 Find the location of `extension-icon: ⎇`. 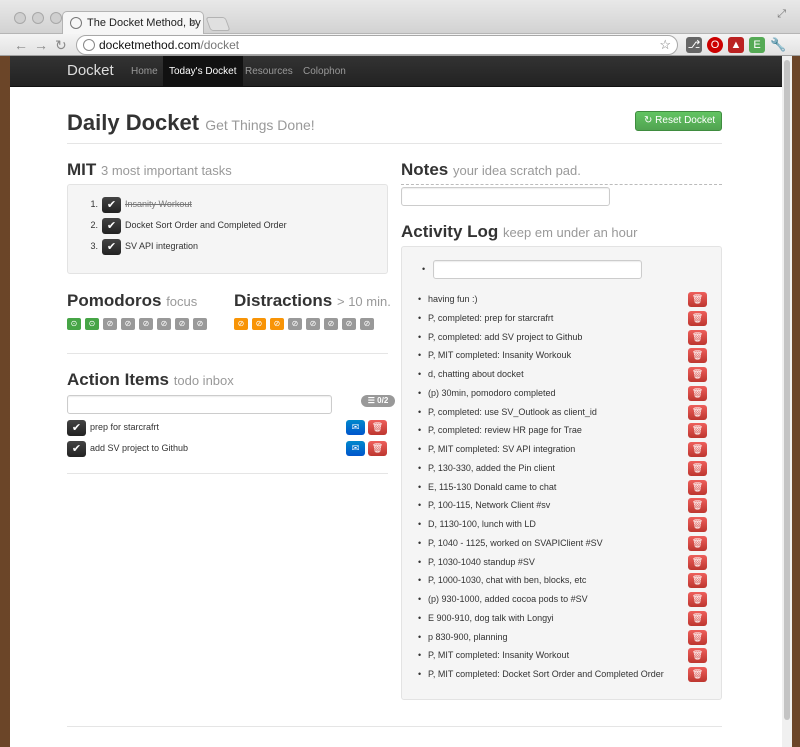

extension-icon: ⎇ is located at coordinates (694, 45).